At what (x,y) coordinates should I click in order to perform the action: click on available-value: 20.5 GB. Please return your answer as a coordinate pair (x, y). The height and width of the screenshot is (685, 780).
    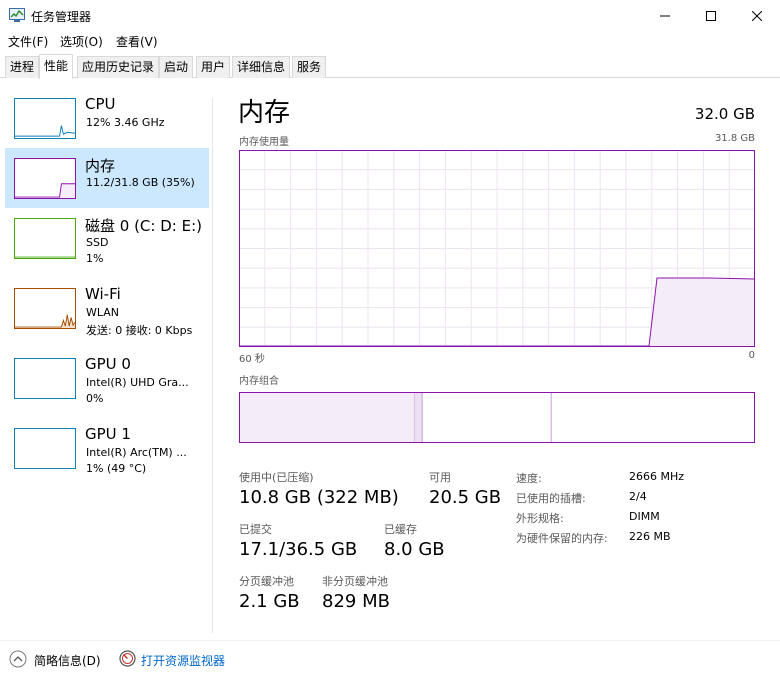
    Looking at the image, I should click on (465, 497).